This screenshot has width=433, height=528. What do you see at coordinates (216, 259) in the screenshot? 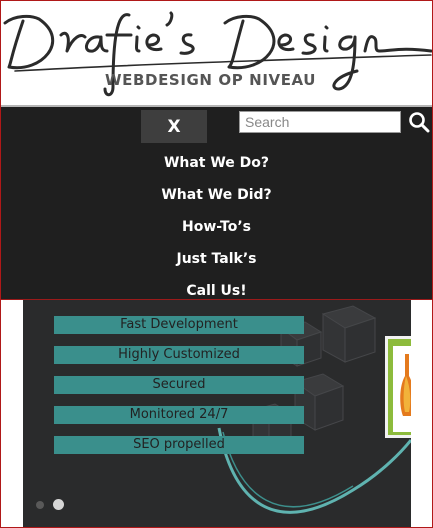
I see `nav-item-just-talks: Just Talk’s` at bounding box center [216, 259].